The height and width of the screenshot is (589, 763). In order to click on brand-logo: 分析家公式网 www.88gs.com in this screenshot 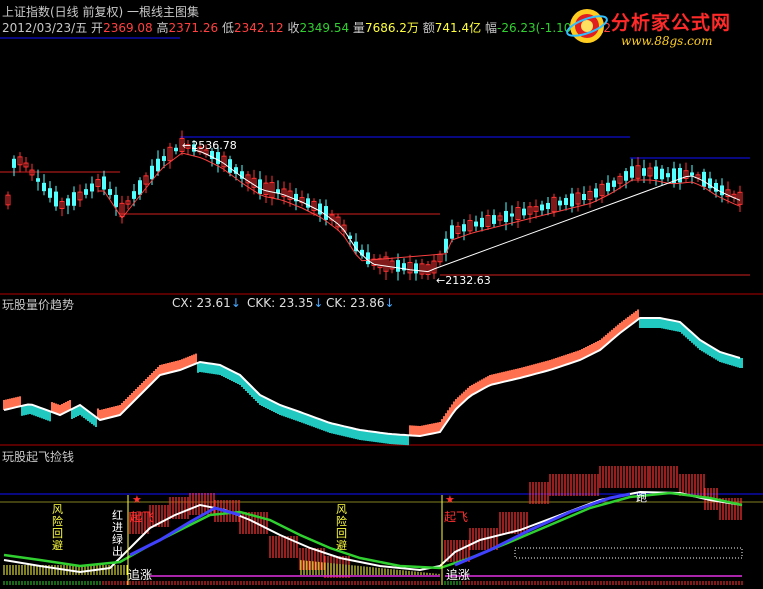, I will do `click(661, 28)`.